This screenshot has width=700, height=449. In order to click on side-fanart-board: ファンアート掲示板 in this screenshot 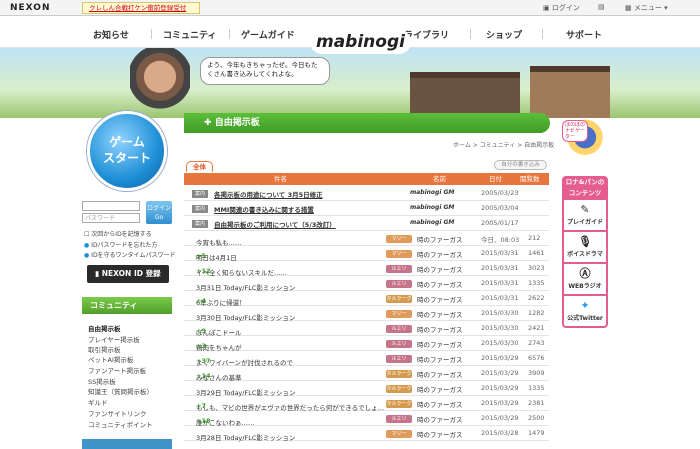, I will do `click(117, 370)`.